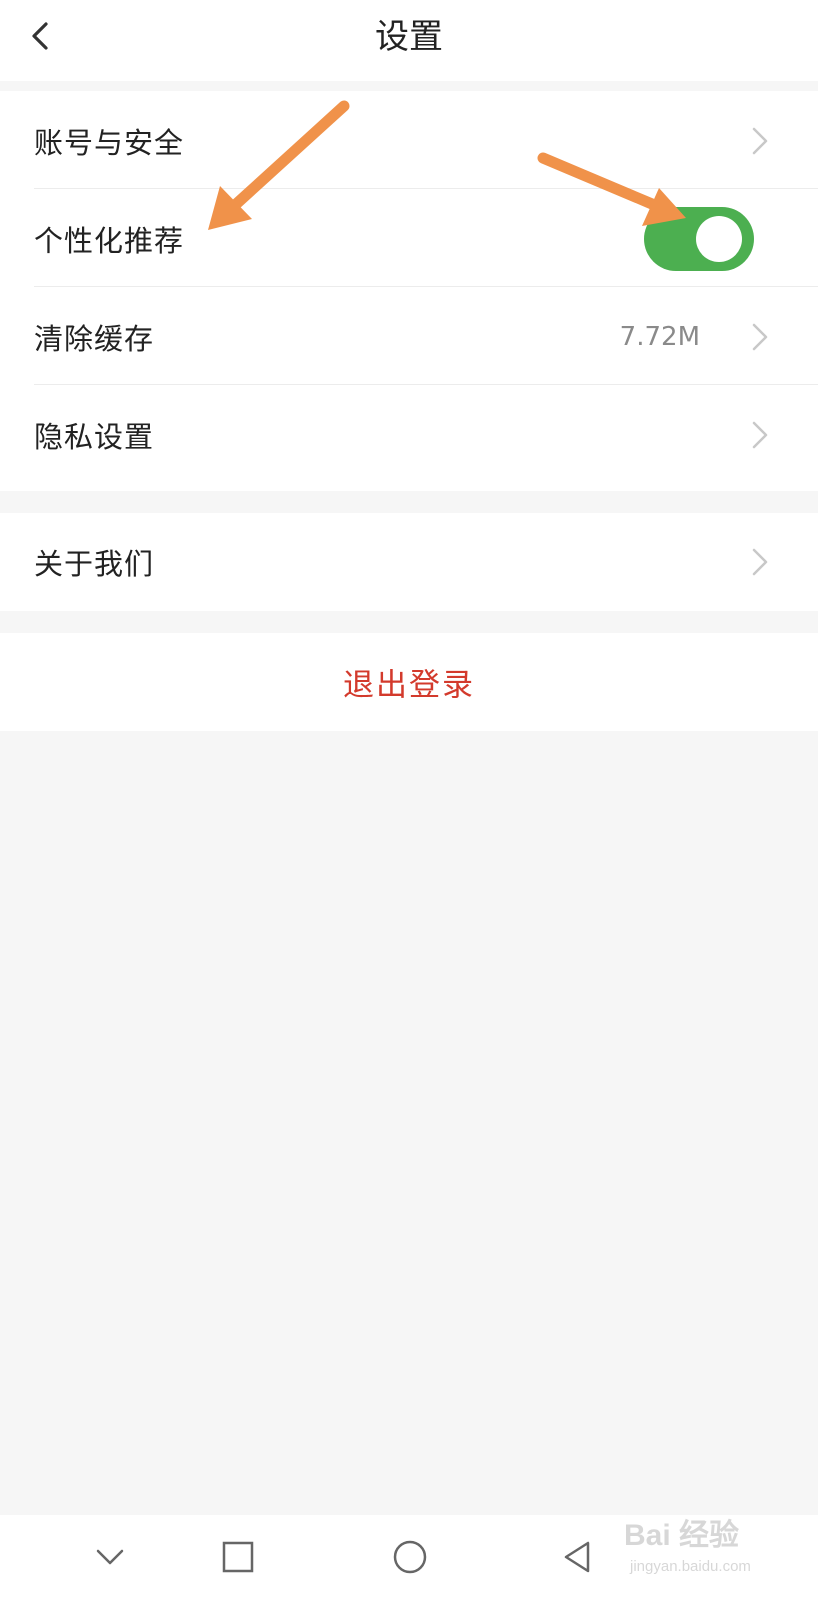 This screenshot has width=818, height=1600. What do you see at coordinates (409, 239) in the screenshot?
I see `personalized-recommendation-row: 个性化推荐` at bounding box center [409, 239].